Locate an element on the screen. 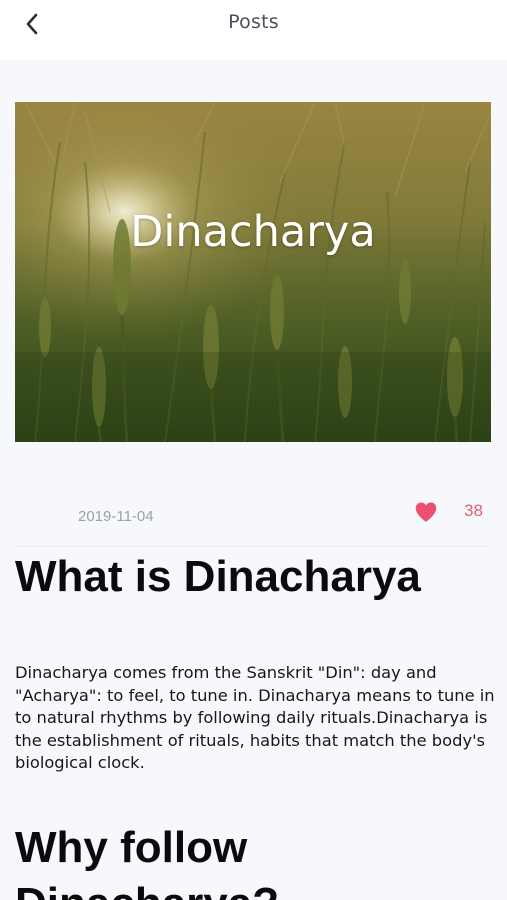  post-meta: 2019-11-04 38 is located at coordinates (253, 511).